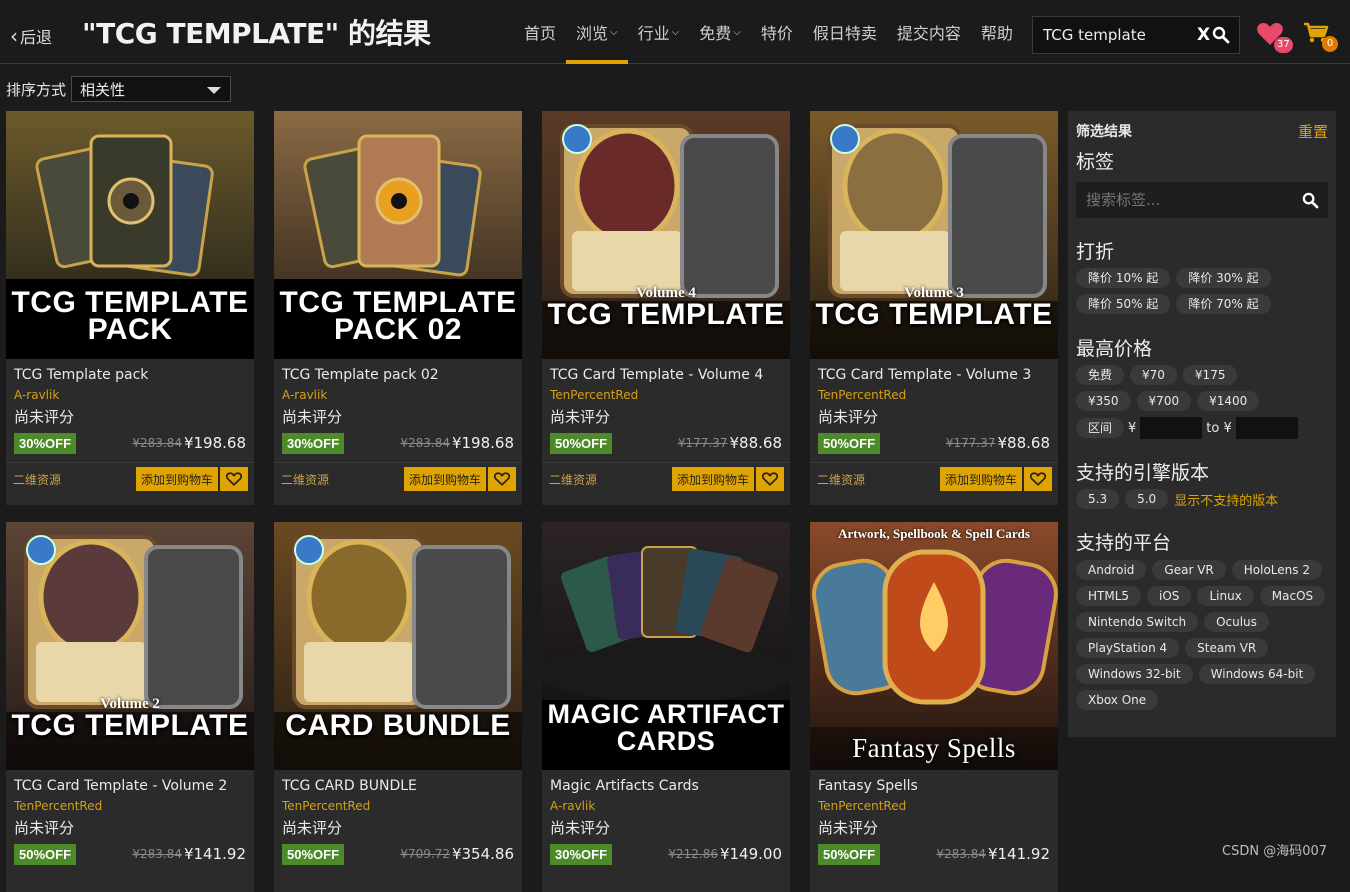 Image resolution: width=1350 pixels, height=892 pixels. I want to click on discount-chip: 降价 10% 起, so click(1123, 278).